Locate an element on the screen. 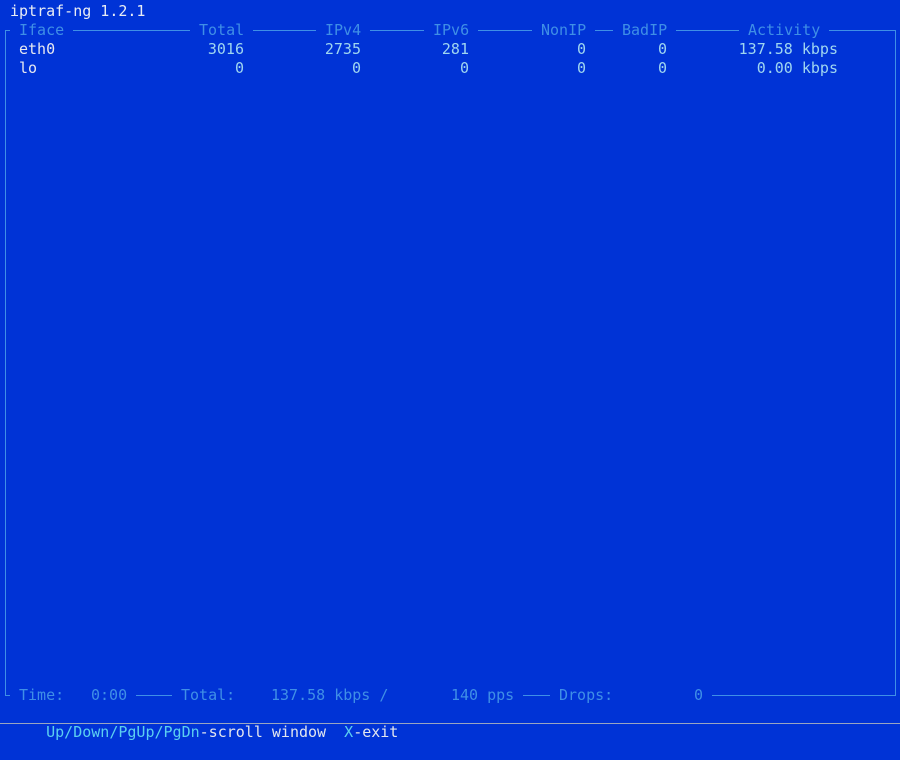  table-row: lo 0 0 0 0 0 0.00 kbps is located at coordinates (446, 68).